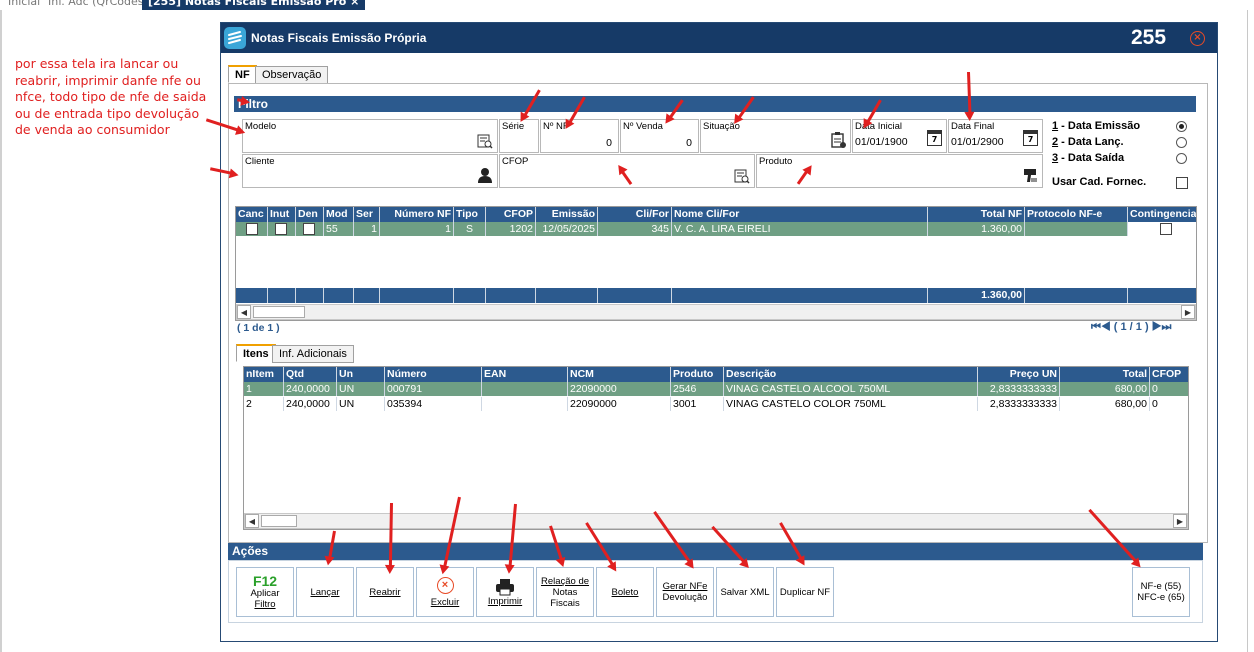  I want to click on tab-itens: Itens, so click(256, 353).